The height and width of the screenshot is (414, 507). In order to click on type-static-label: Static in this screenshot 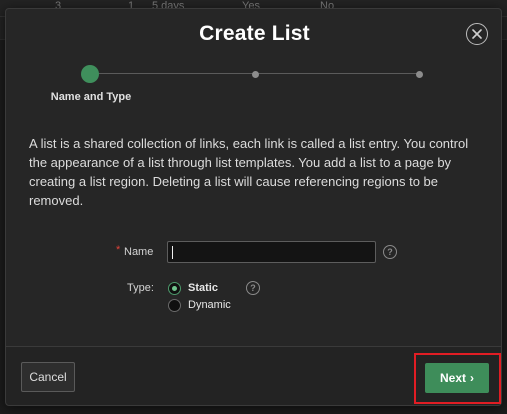, I will do `click(203, 288)`.